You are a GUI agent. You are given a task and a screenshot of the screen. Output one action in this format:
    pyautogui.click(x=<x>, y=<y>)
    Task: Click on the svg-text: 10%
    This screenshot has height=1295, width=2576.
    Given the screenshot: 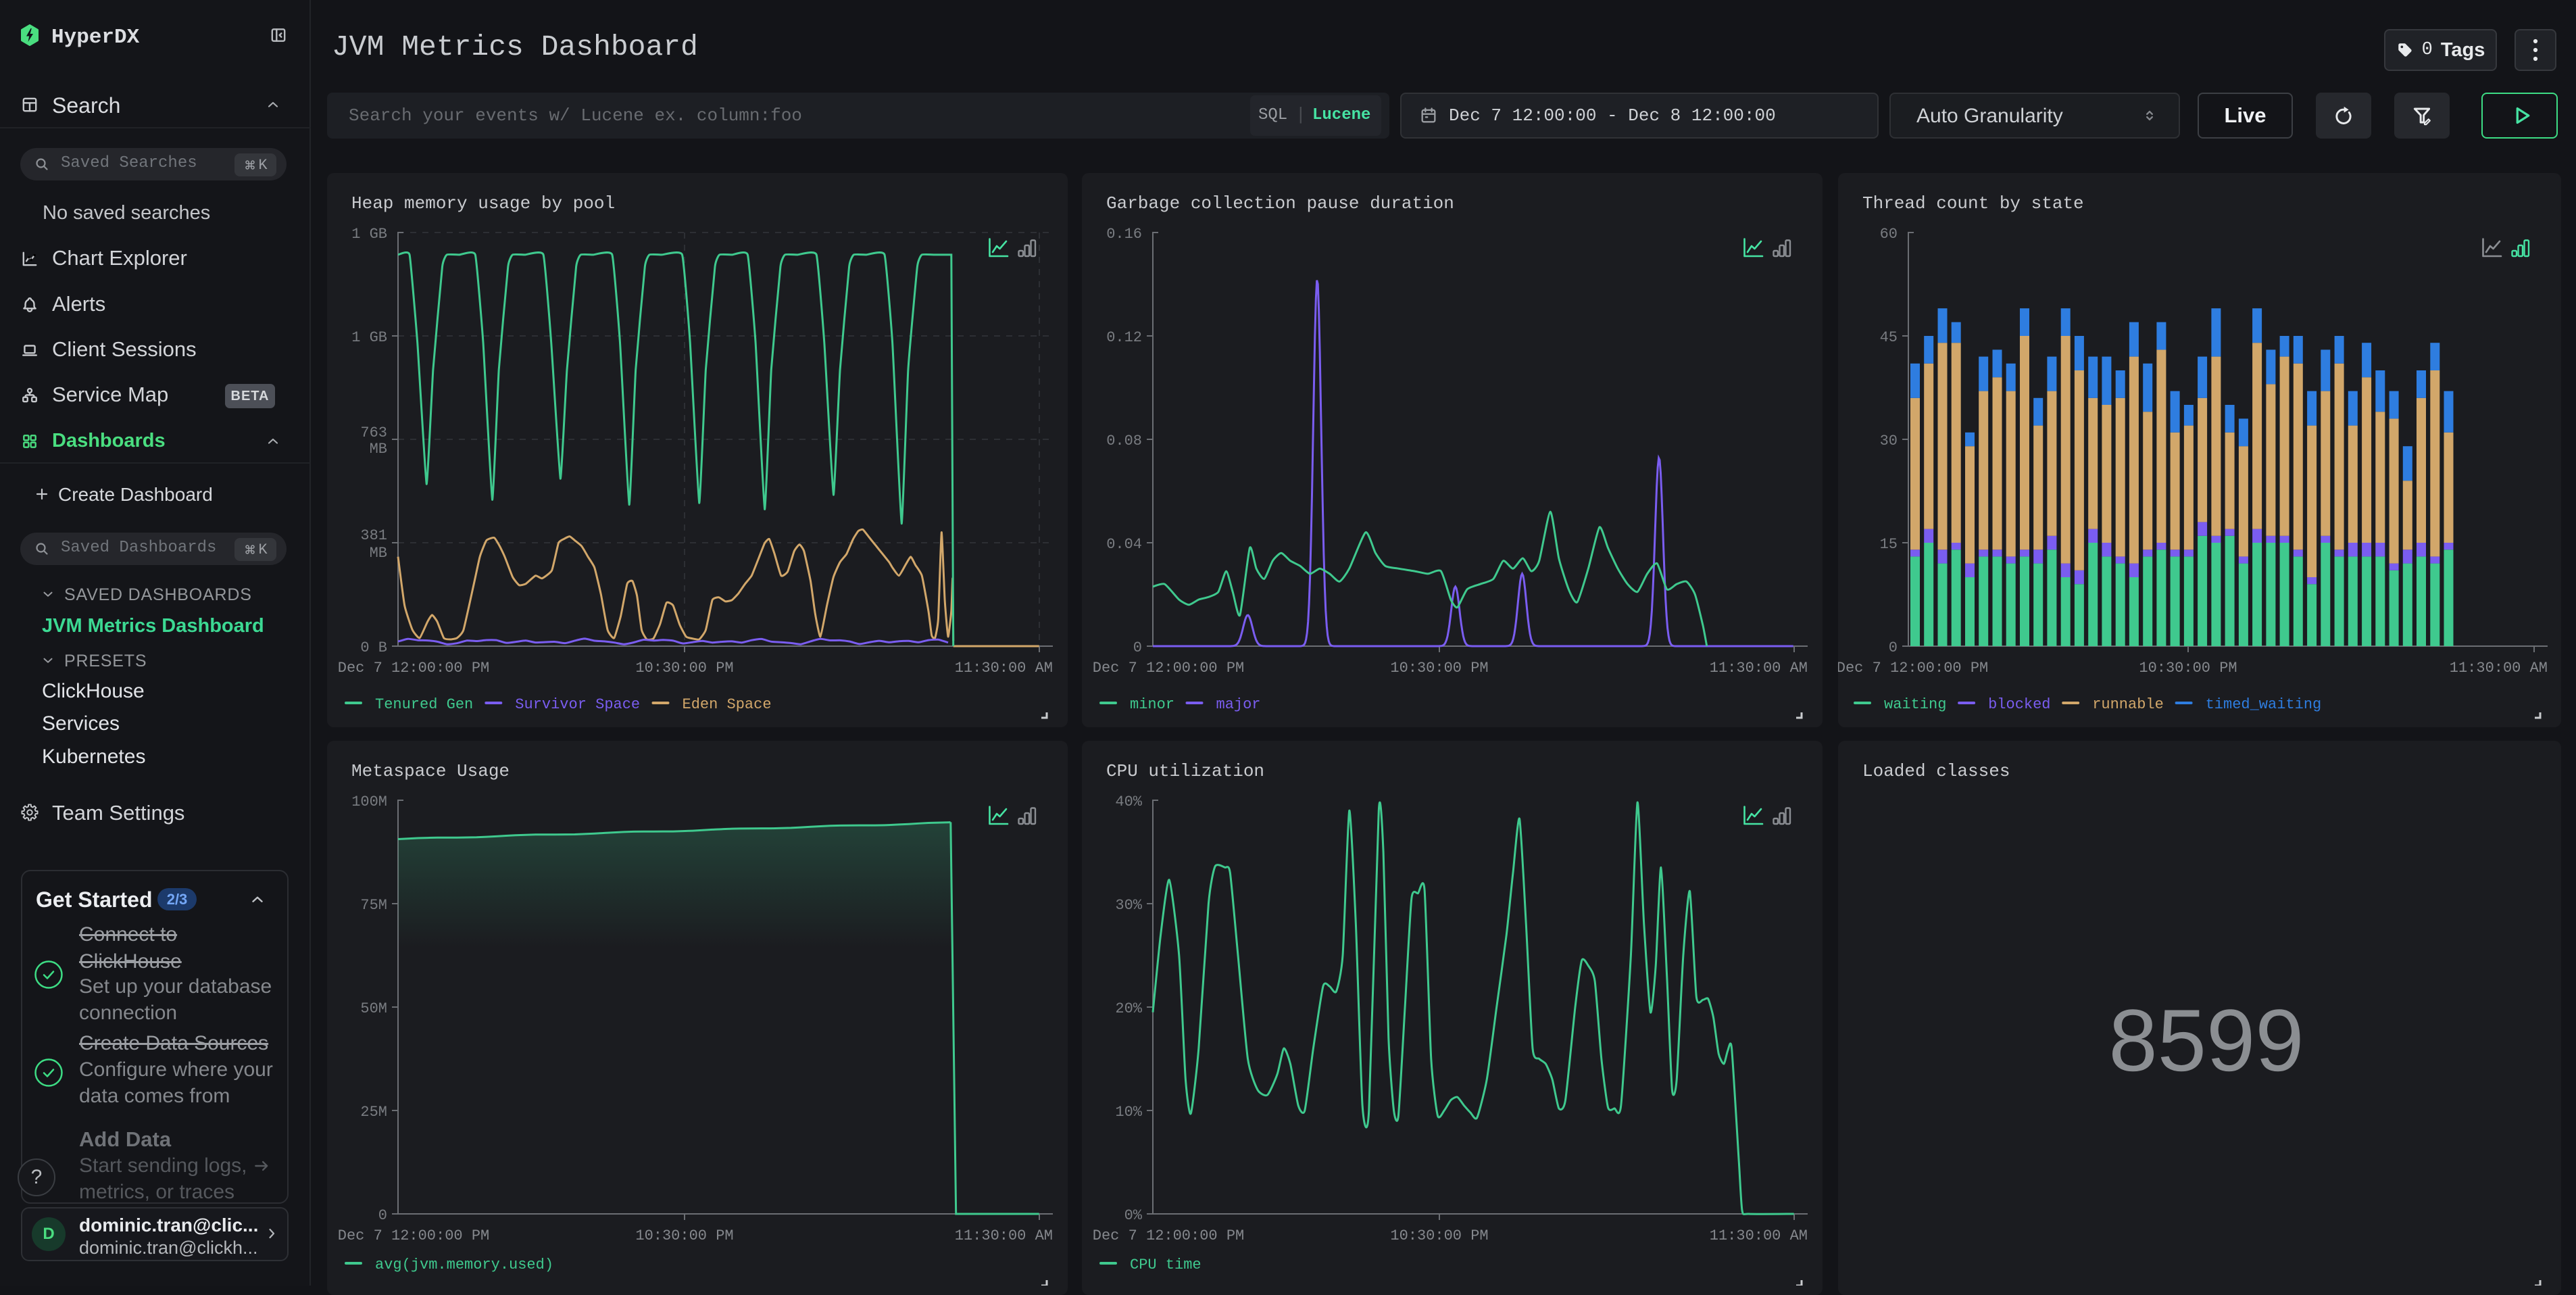 What is the action you would take?
    pyautogui.click(x=1129, y=1112)
    